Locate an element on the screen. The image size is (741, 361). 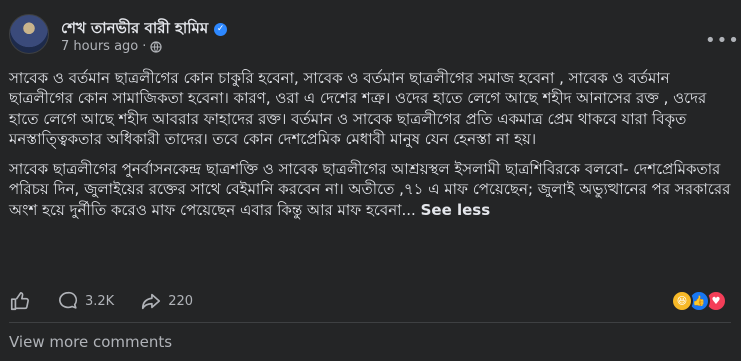
like-button is located at coordinates (20, 301).